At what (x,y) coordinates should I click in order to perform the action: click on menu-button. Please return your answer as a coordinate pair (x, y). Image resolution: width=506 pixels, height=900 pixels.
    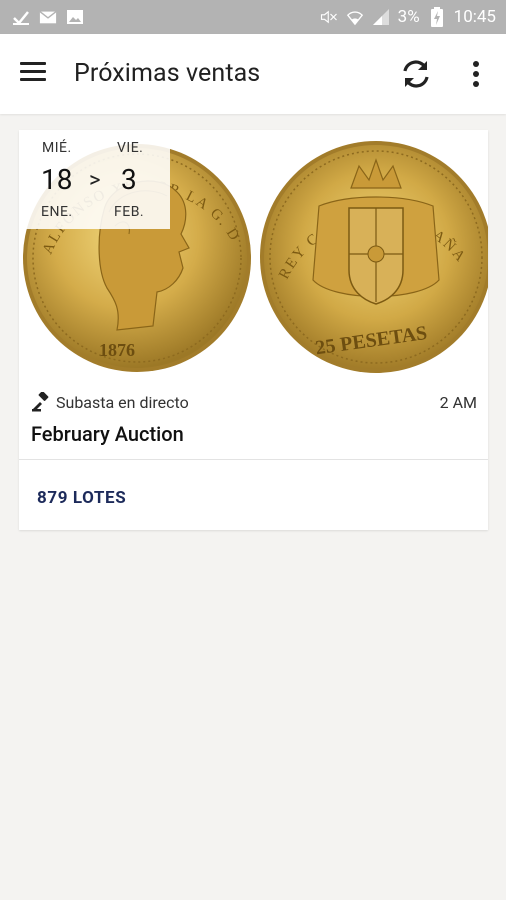
    Looking at the image, I should click on (34, 74).